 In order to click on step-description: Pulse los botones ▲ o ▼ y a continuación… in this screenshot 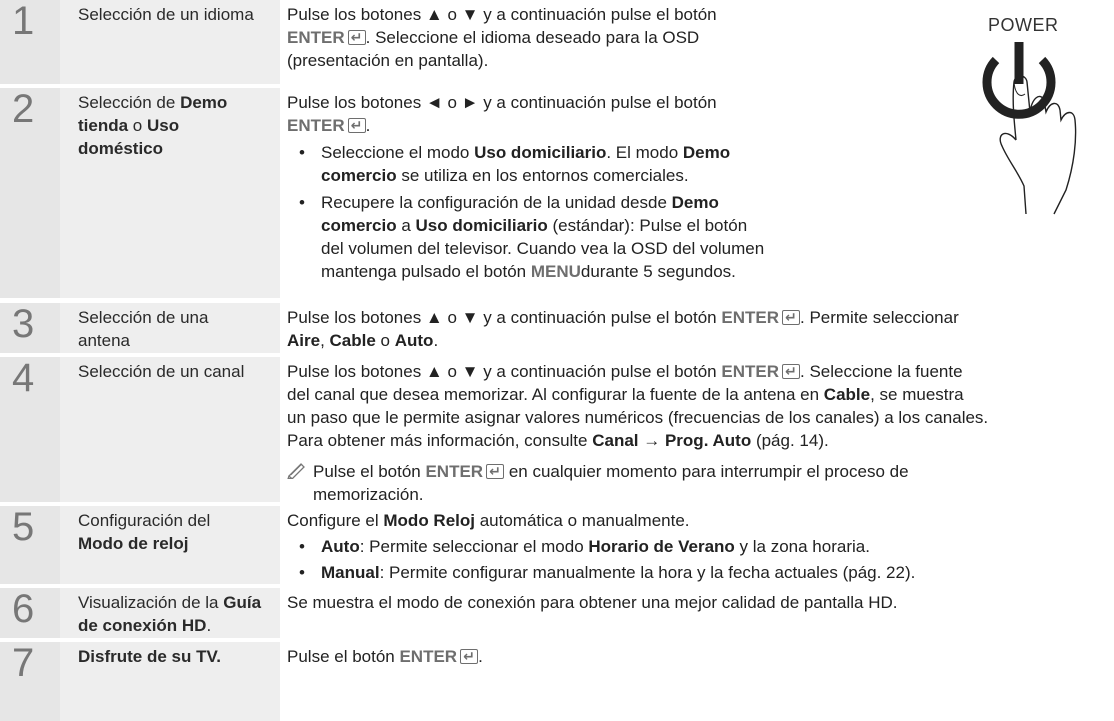, I will do `click(697, 327)`.